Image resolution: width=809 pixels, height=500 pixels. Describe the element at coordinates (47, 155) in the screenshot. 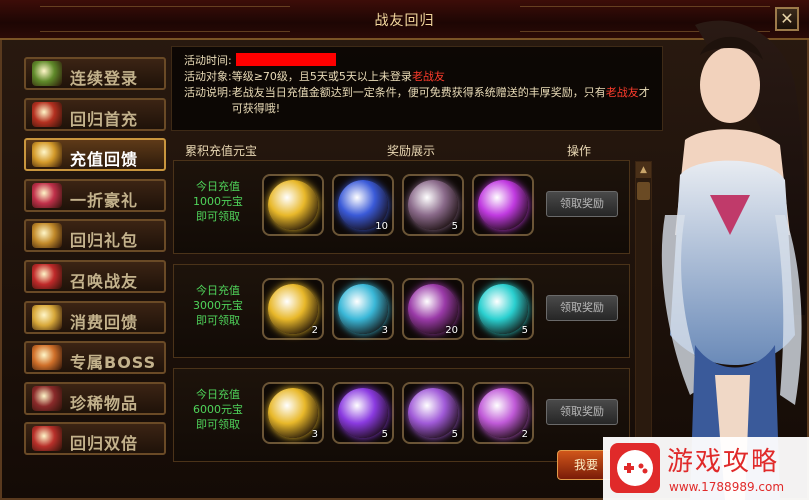

I see `money-bag-icon` at that location.